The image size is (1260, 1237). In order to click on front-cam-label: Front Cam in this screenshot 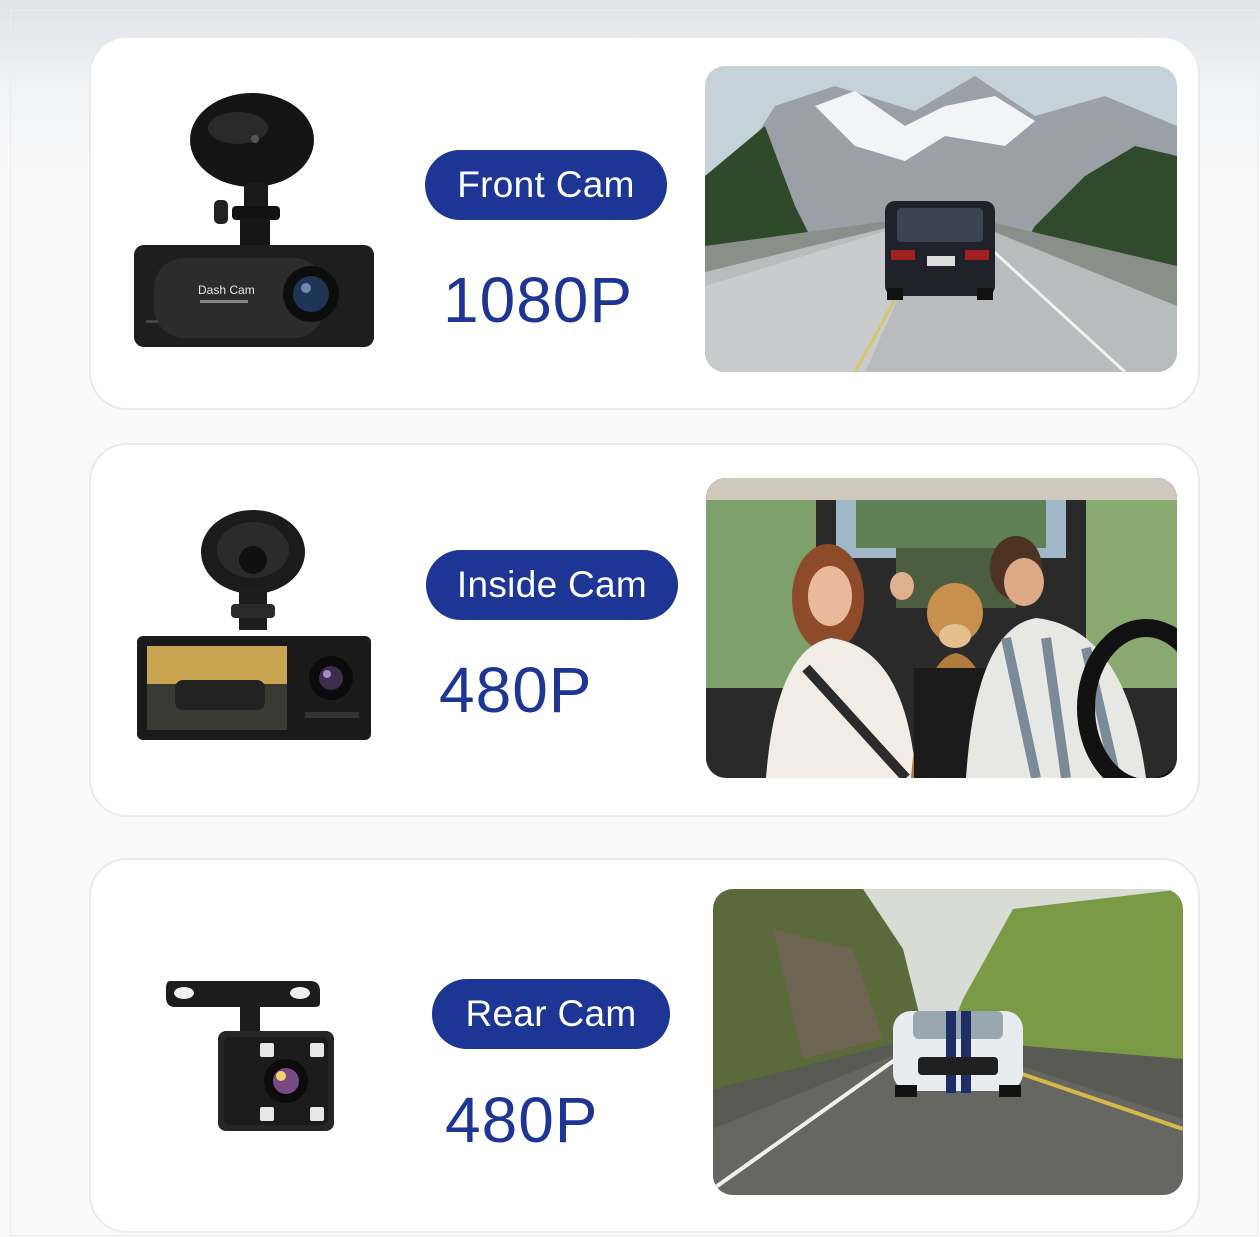, I will do `click(546, 185)`.